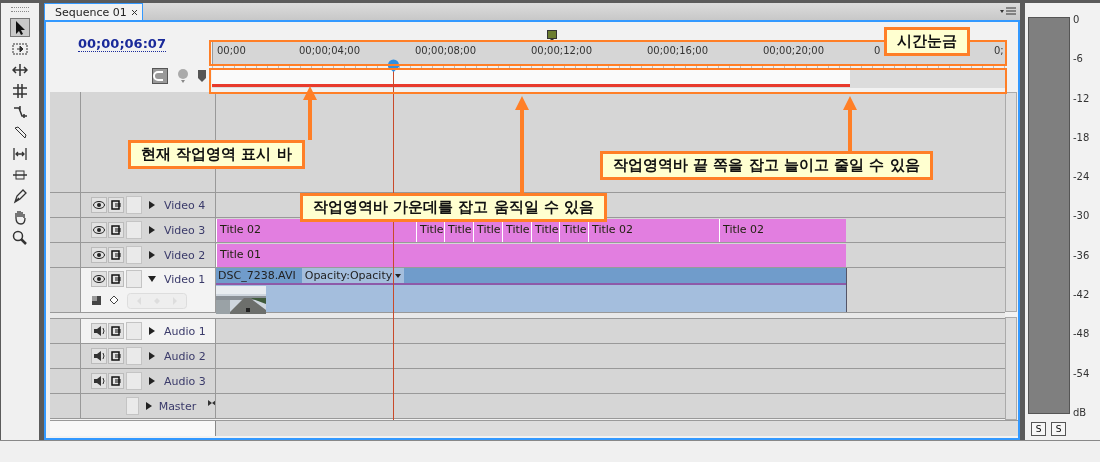 The width and height of the screenshot is (1100, 462). What do you see at coordinates (133, 428) in the screenshot?
I see `header-scrollbar` at bounding box center [133, 428].